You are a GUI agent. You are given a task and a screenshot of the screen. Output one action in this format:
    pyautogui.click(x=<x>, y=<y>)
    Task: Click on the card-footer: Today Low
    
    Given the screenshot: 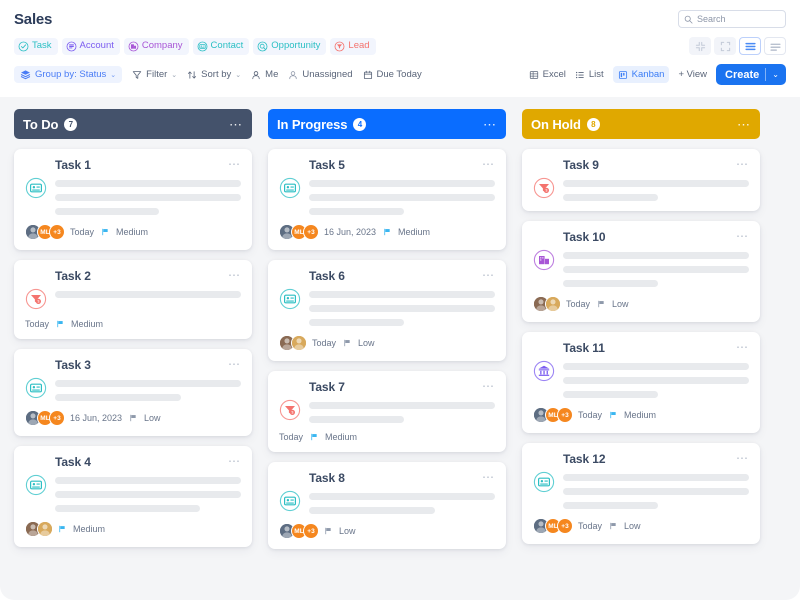 What is the action you would take?
    pyautogui.click(x=641, y=304)
    